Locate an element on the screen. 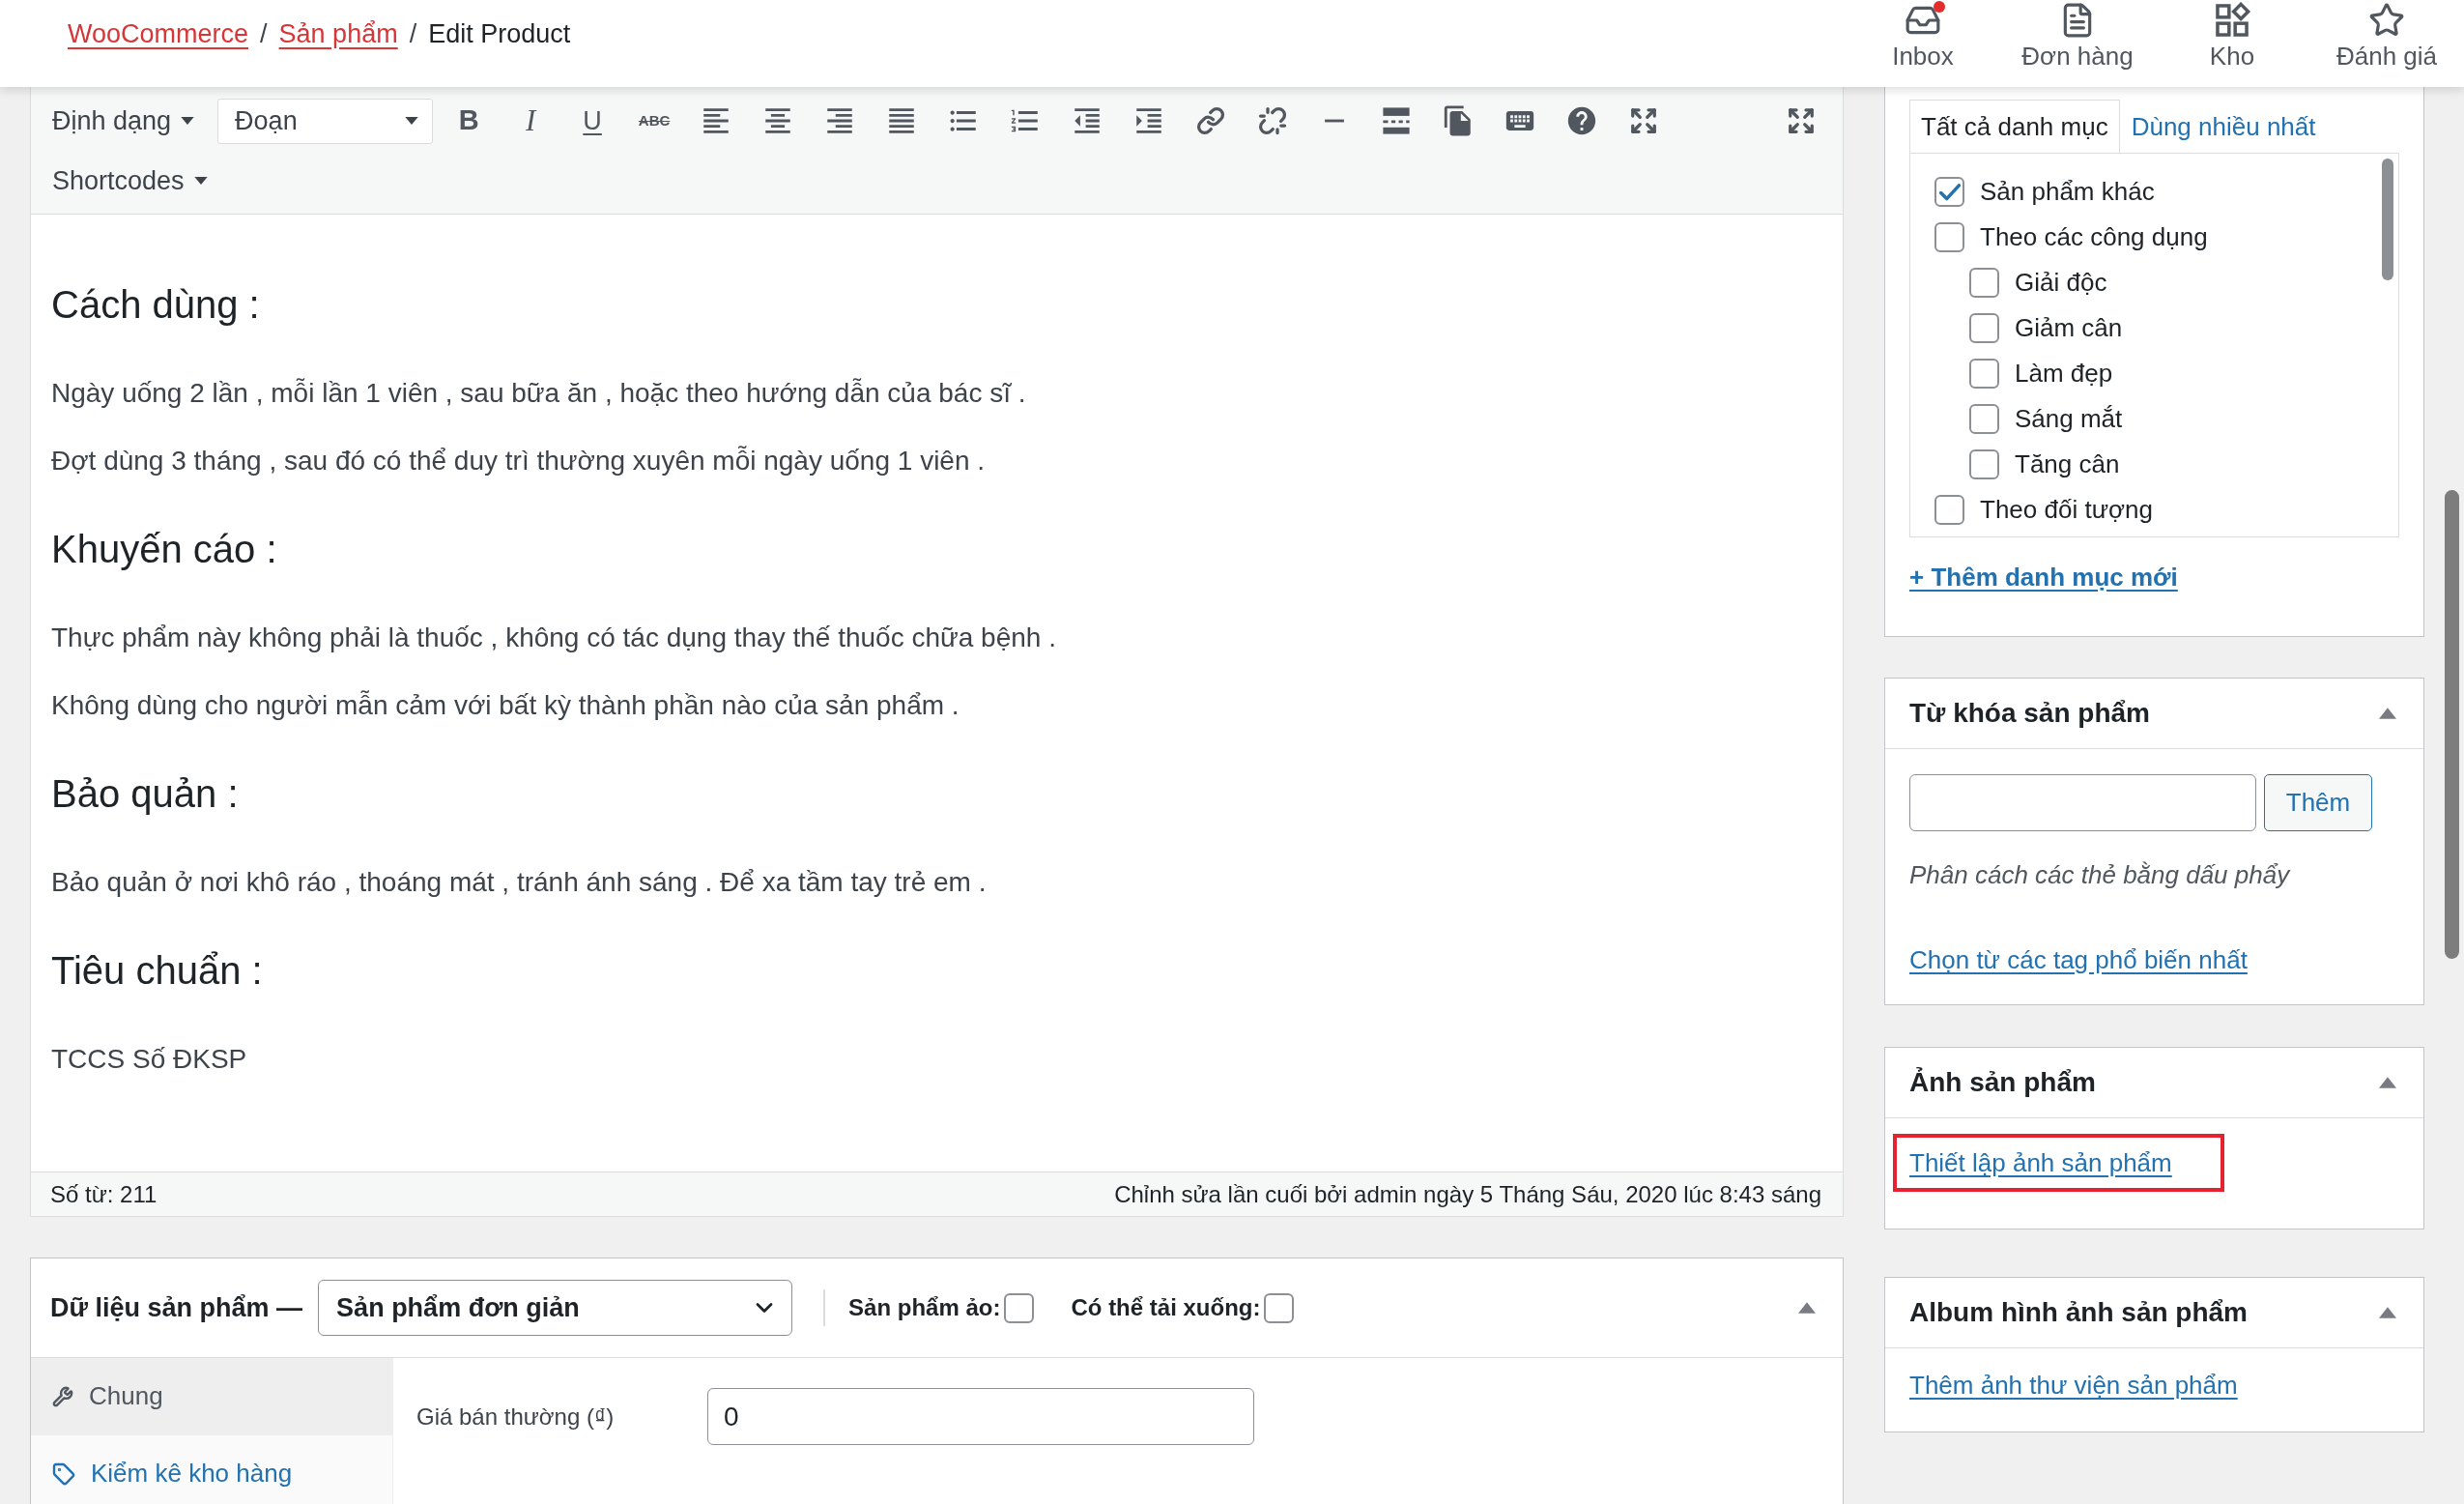 This screenshot has height=1504, width=2464. nav-item: Đơn hàng is located at coordinates (2077, 36).